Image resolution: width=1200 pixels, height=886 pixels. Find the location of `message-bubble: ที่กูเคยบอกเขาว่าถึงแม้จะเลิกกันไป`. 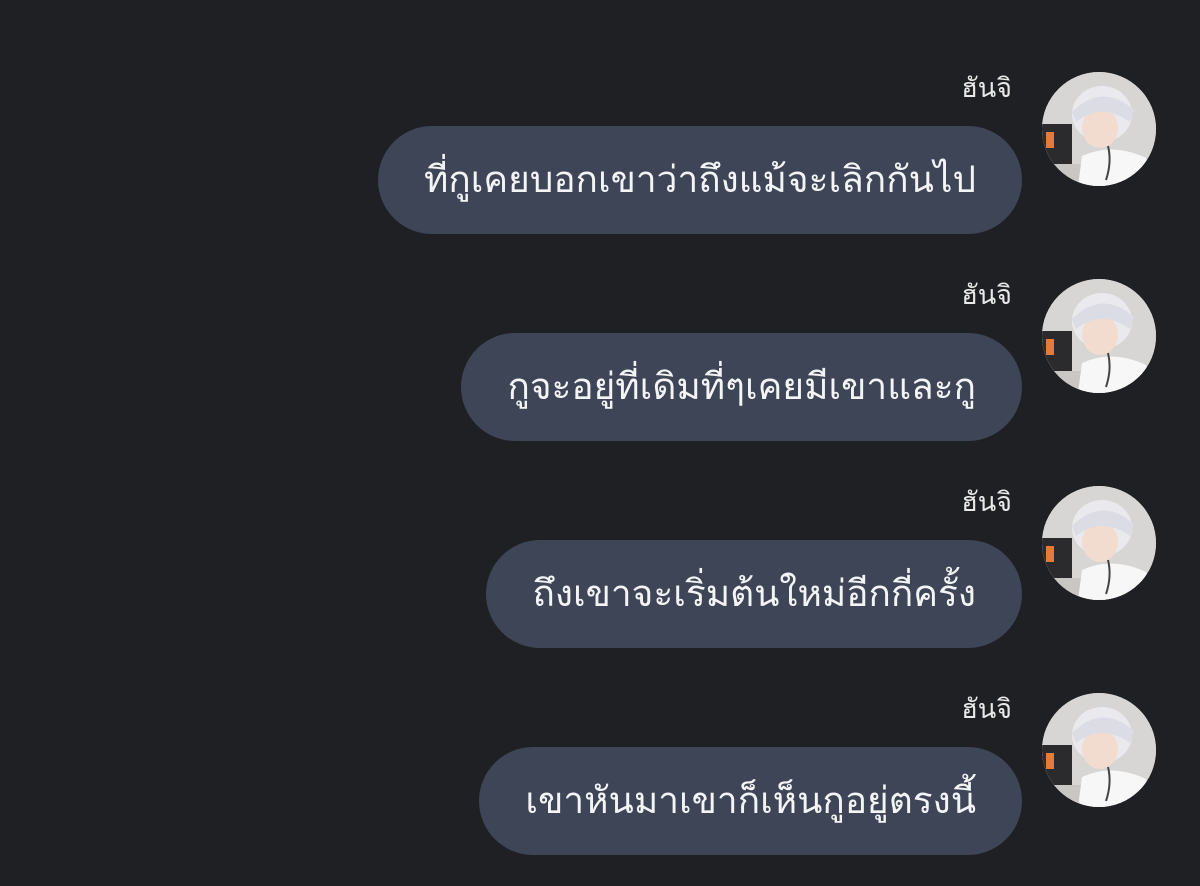

message-bubble: ที่กูเคยบอกเขาว่าถึงแม้จะเลิกกันไป is located at coordinates (699, 180).